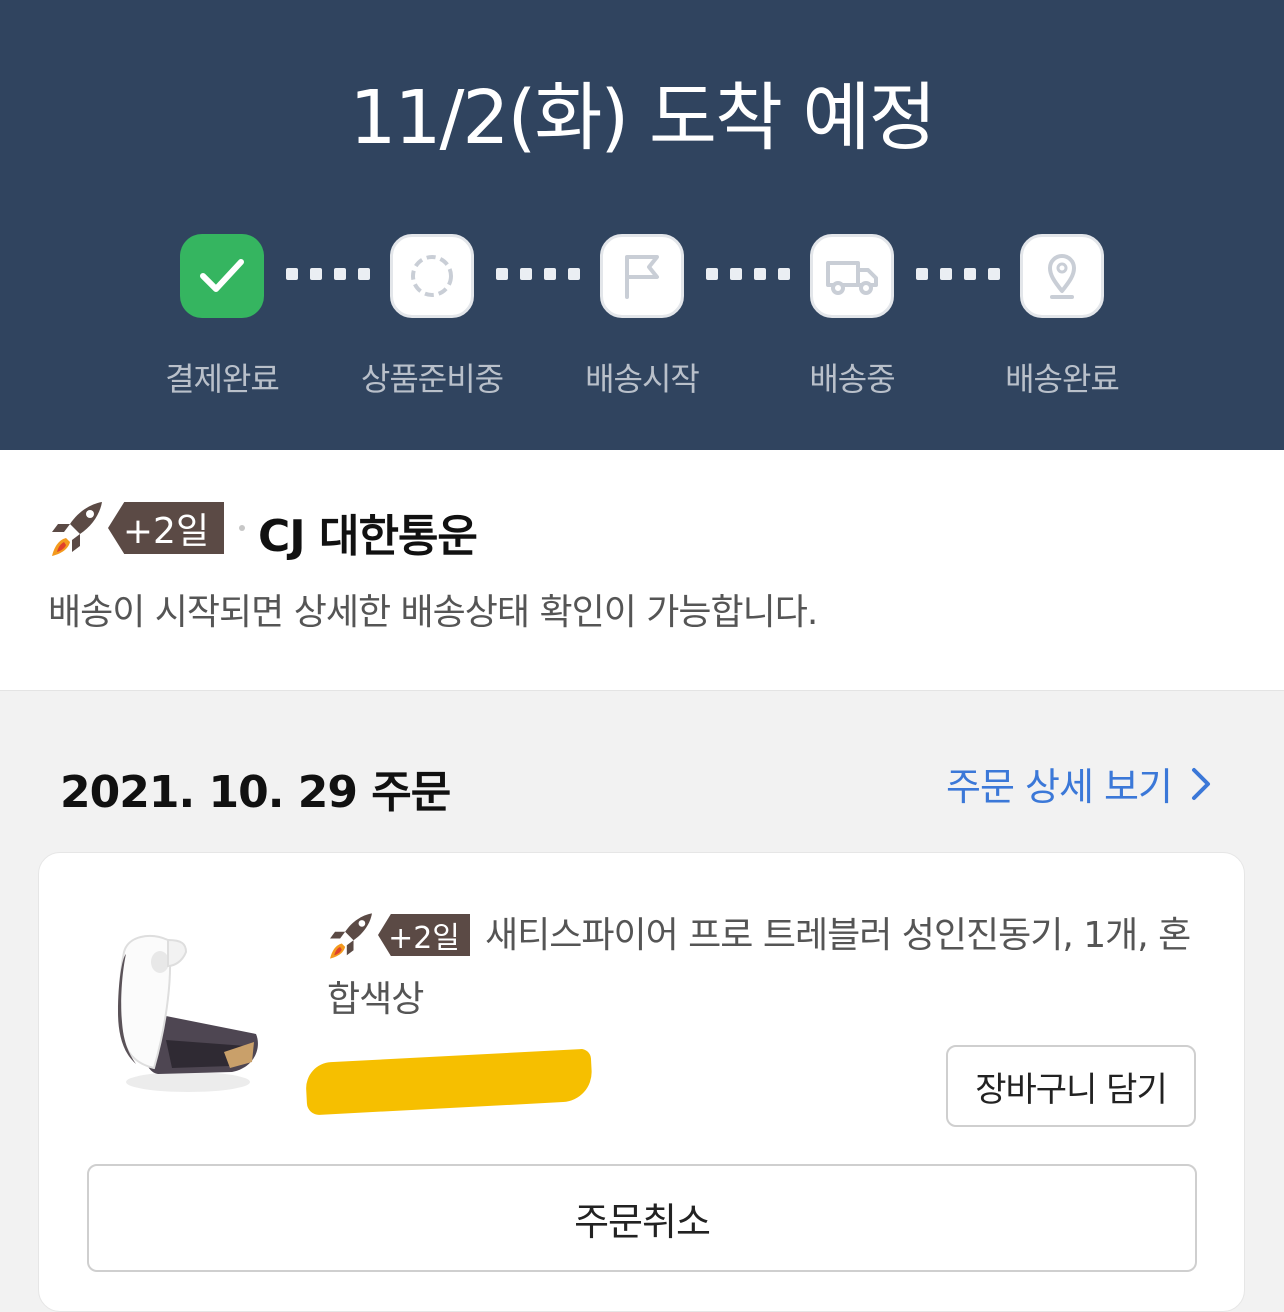  What do you see at coordinates (642, 118) in the screenshot?
I see `arrival-date-title: 11/2(화) 도착 예정` at bounding box center [642, 118].